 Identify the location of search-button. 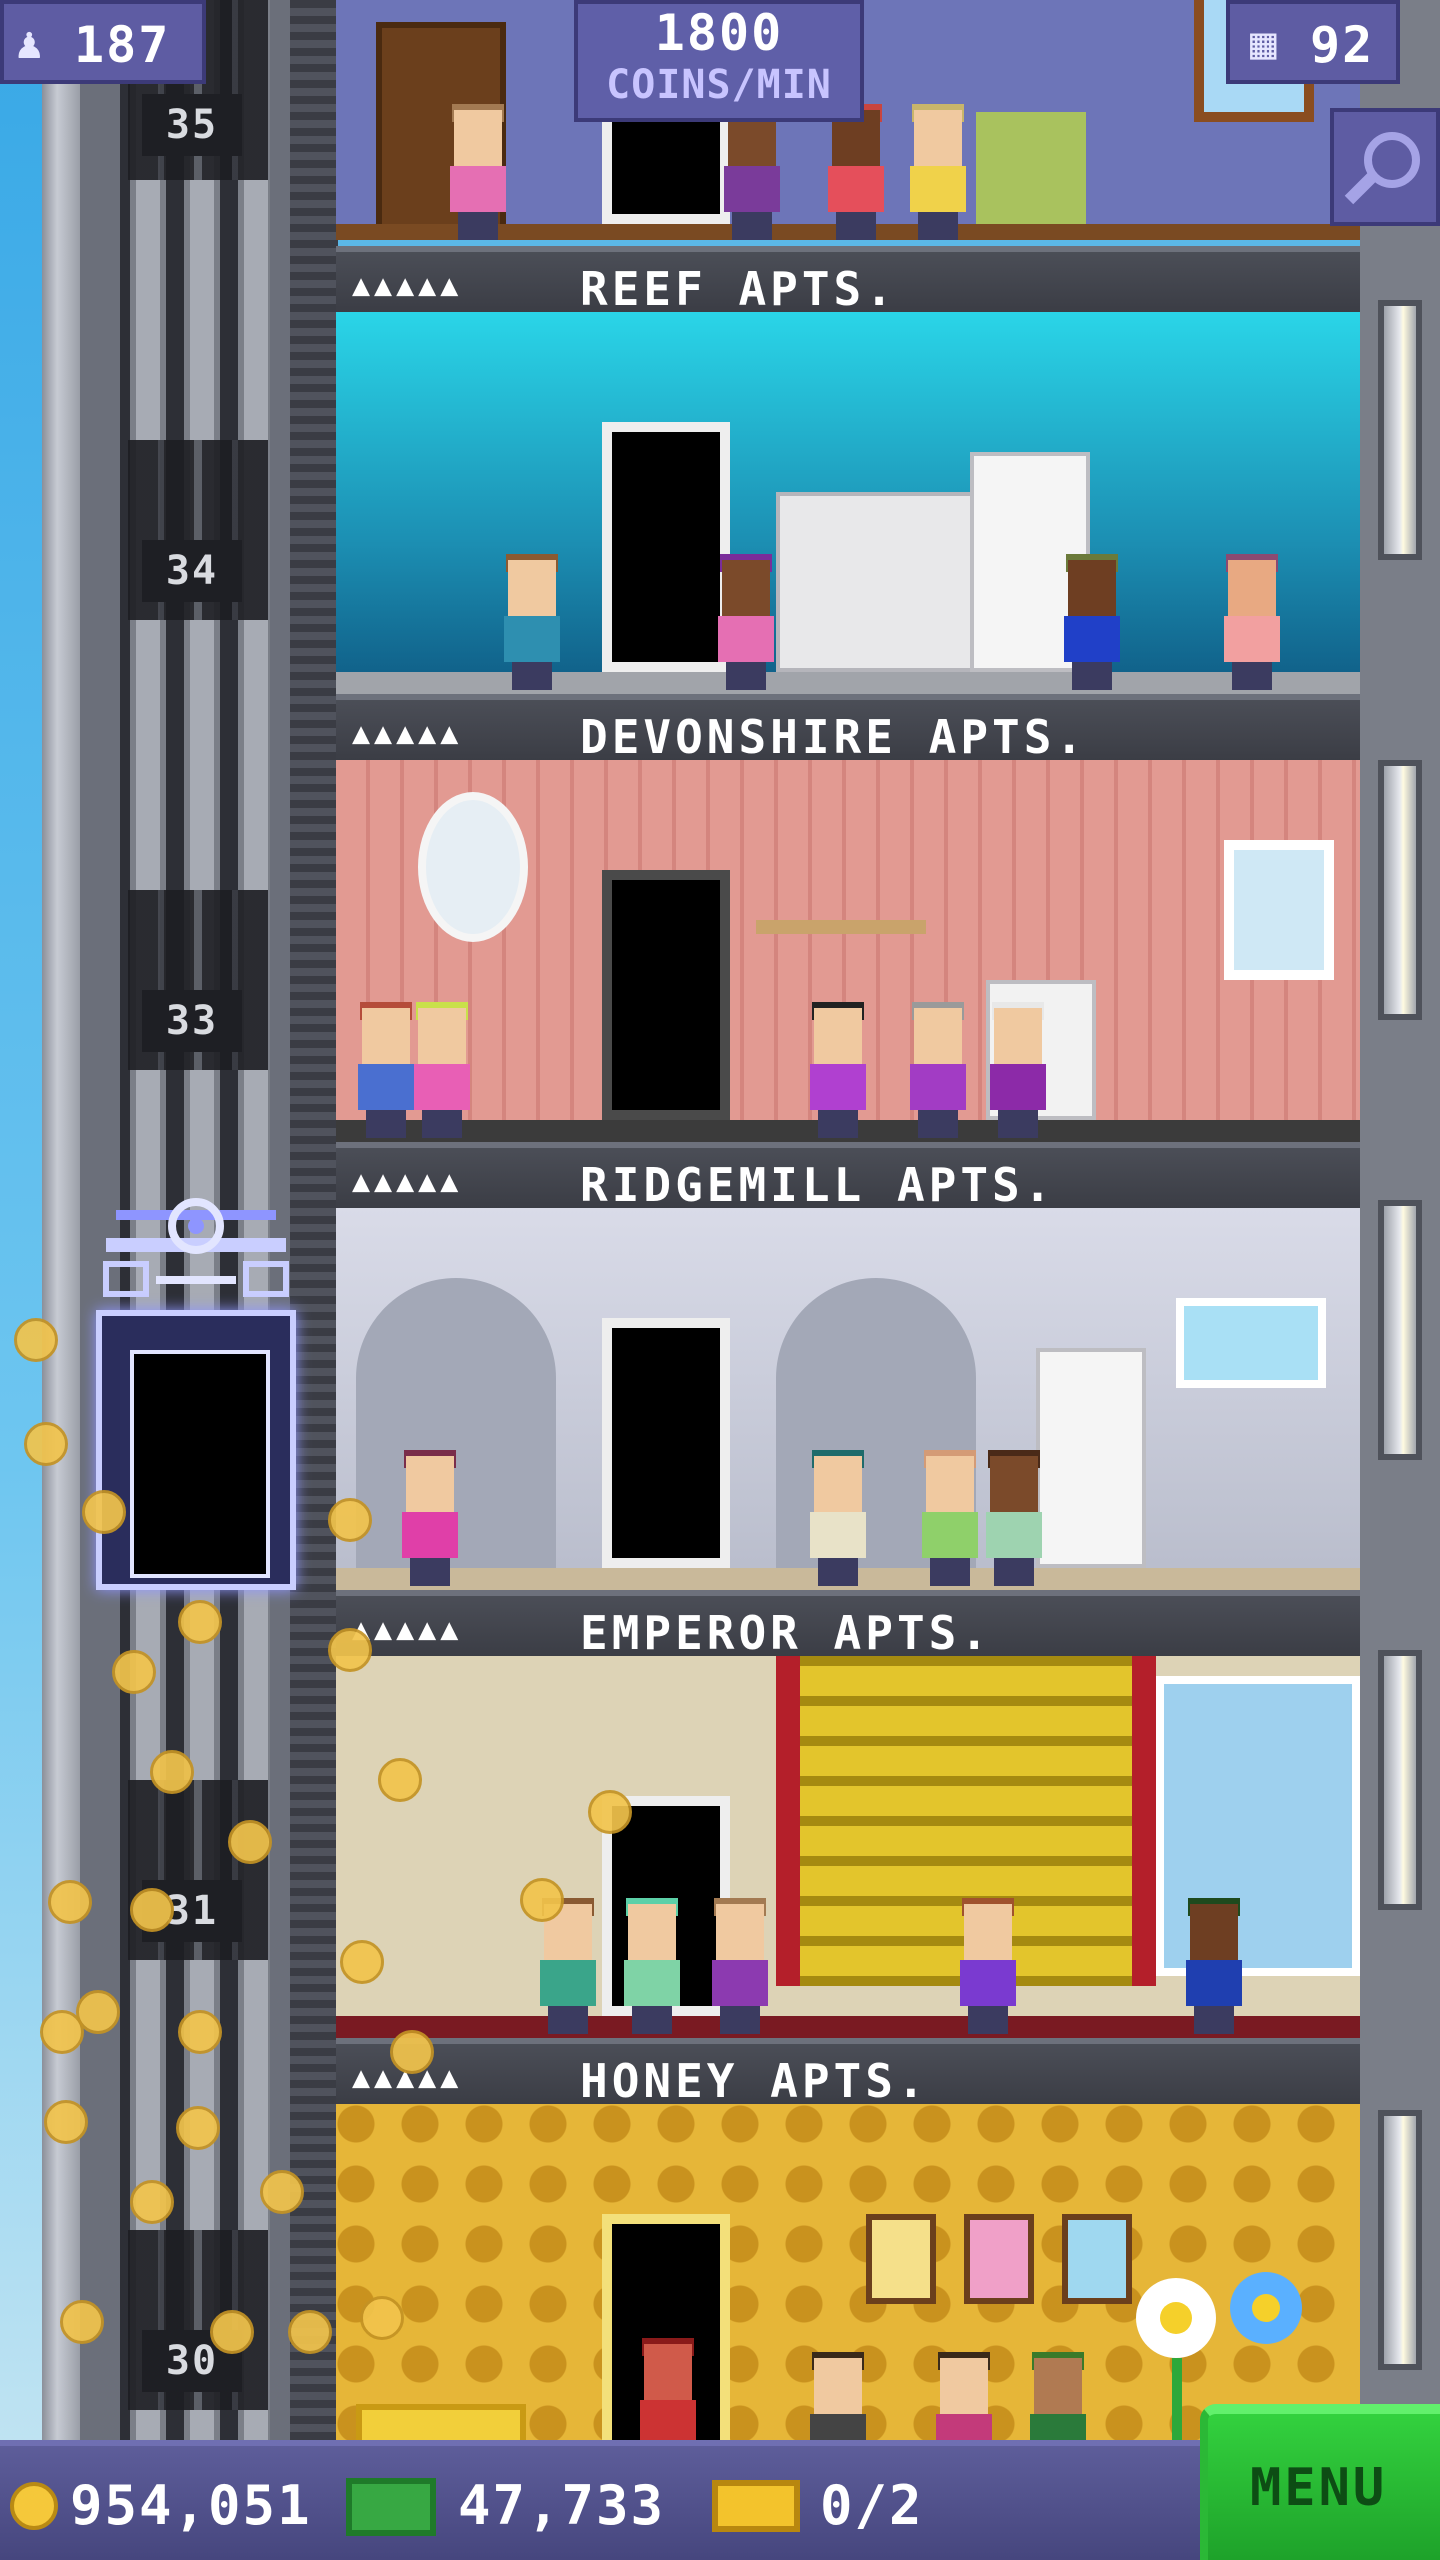
(1385, 167).